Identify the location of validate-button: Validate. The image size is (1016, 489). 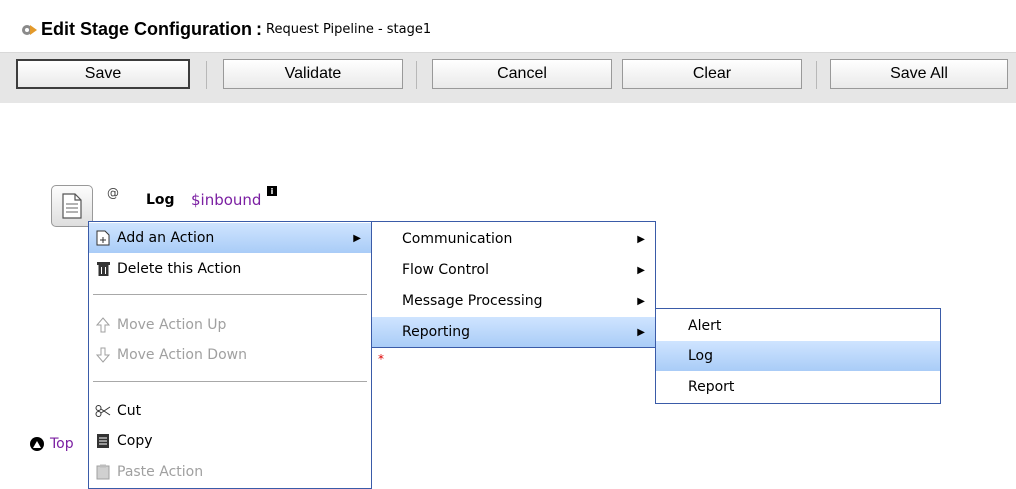
(313, 74).